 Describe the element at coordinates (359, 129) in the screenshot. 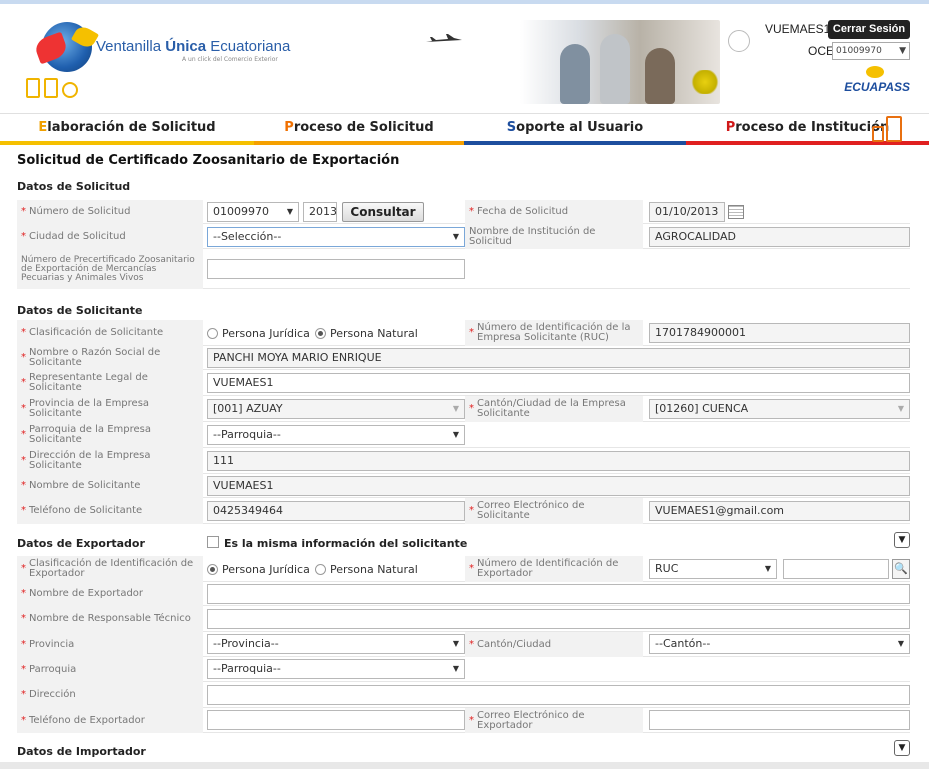

I see `nav-proceso-solicitud: Proceso de Solicitud` at that location.